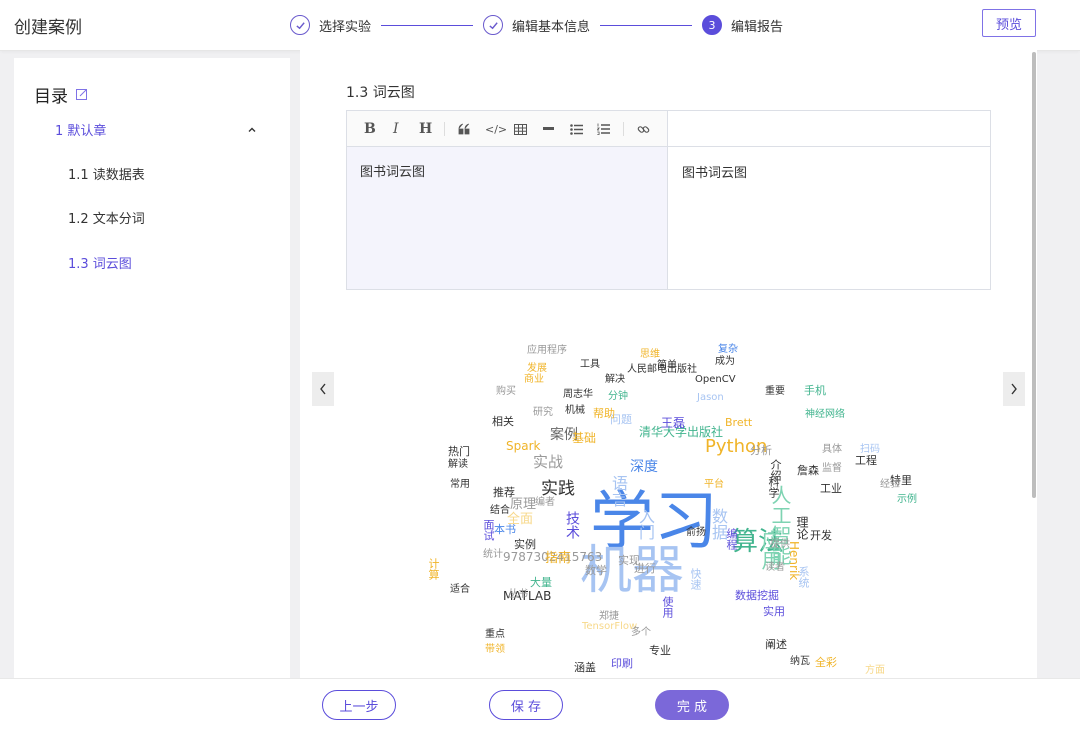 The image size is (1080, 729). What do you see at coordinates (643, 129) in the screenshot?
I see `link-icon` at bounding box center [643, 129].